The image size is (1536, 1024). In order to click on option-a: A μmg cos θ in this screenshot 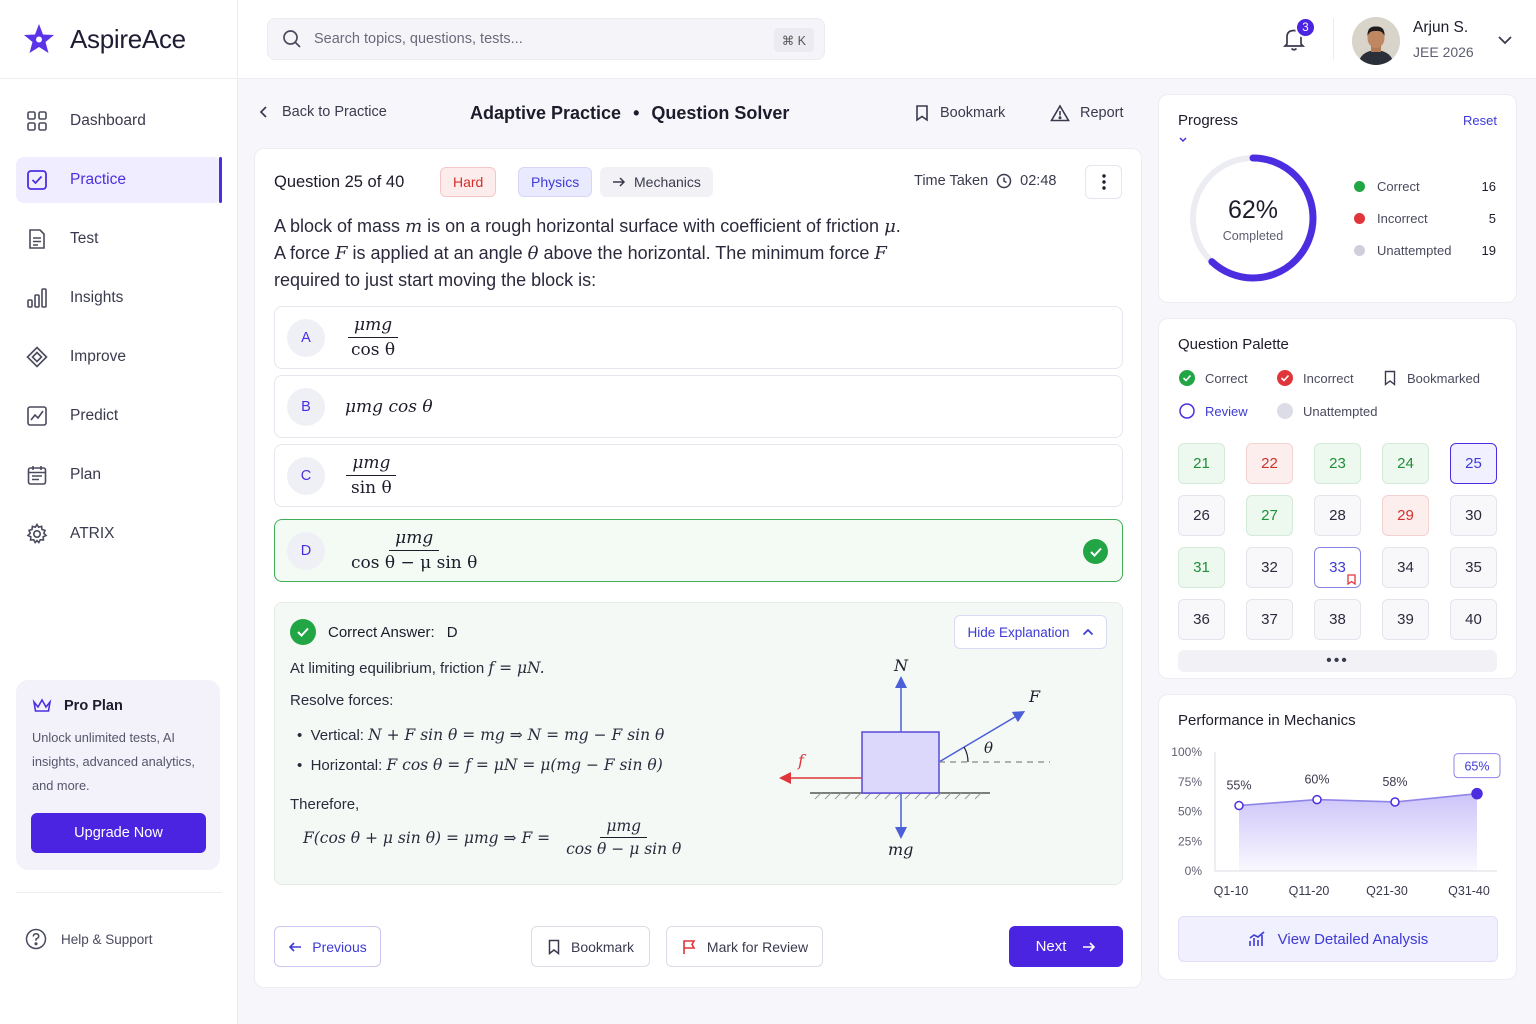, I will do `click(698, 337)`.